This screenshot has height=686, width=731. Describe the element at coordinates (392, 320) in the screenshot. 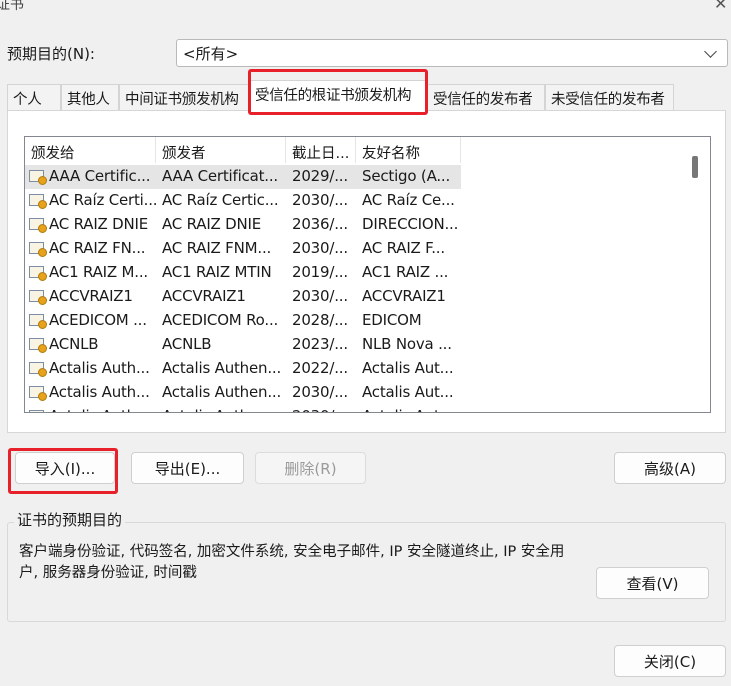

I see `table-cell: EDICOM` at that location.